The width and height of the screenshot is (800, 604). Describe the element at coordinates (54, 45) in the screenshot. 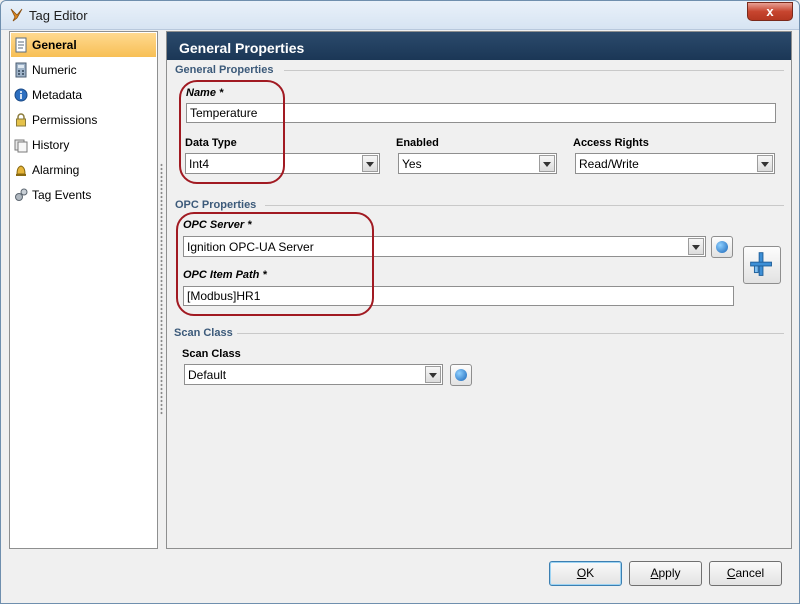

I see `sidebar-item-label: General` at that location.